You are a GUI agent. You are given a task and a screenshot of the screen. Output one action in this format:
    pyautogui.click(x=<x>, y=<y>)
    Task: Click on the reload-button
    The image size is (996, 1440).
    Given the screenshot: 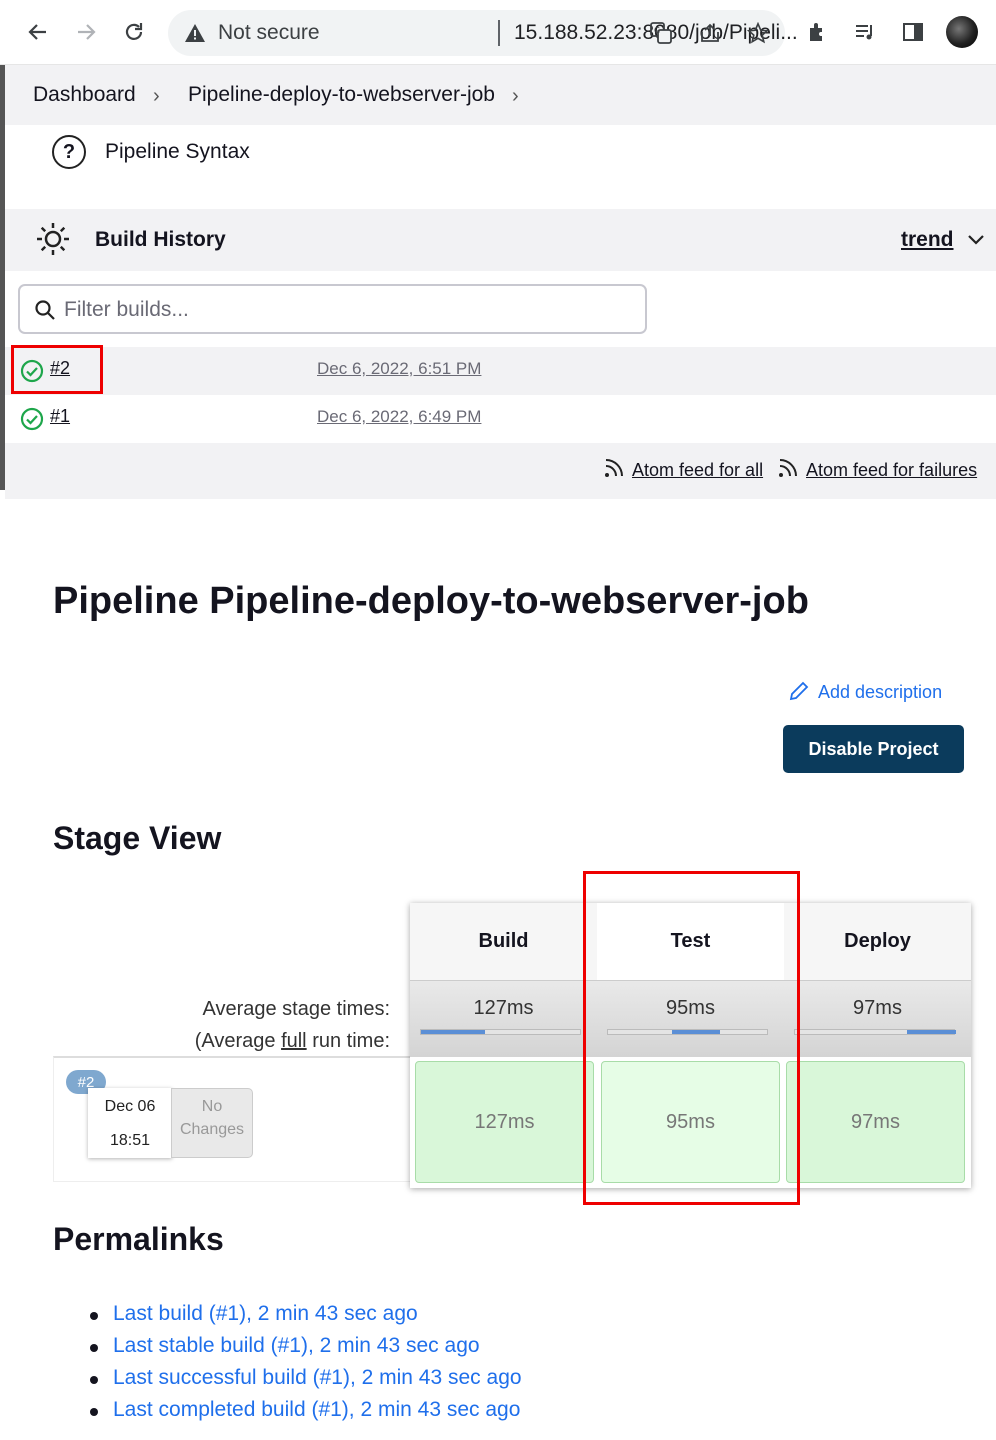 What is the action you would take?
    pyautogui.click(x=134, y=32)
    